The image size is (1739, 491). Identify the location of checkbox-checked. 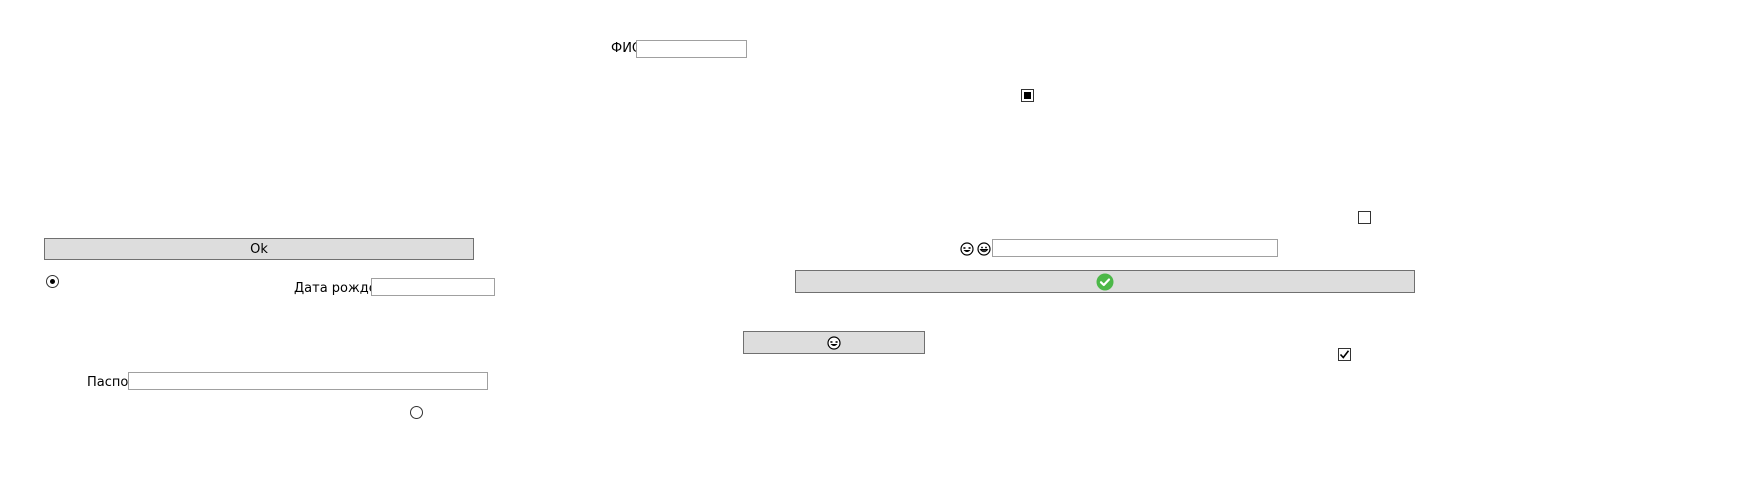
(1344, 354).